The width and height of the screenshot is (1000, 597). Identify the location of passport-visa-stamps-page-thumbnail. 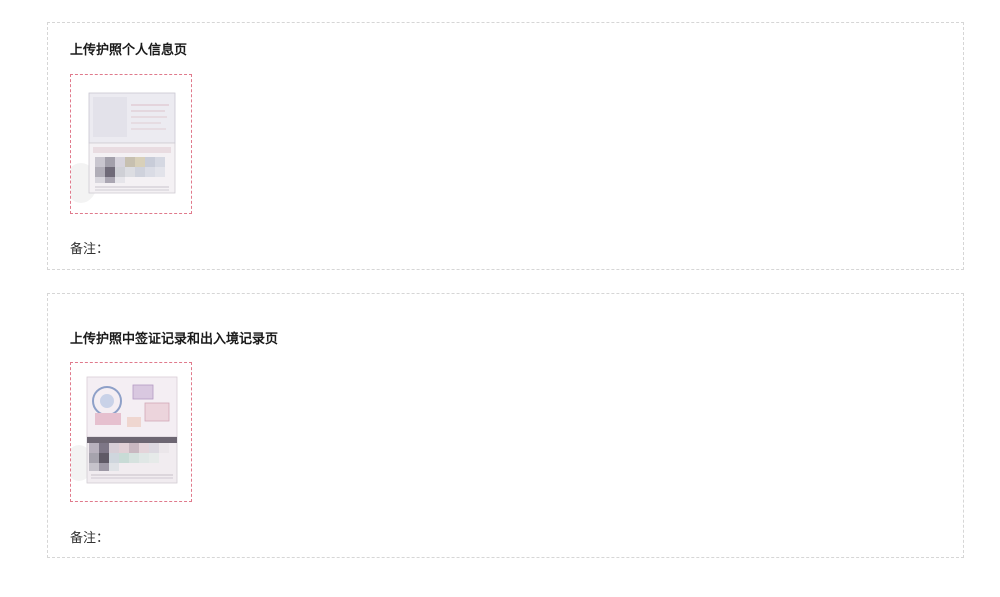
(124, 430).